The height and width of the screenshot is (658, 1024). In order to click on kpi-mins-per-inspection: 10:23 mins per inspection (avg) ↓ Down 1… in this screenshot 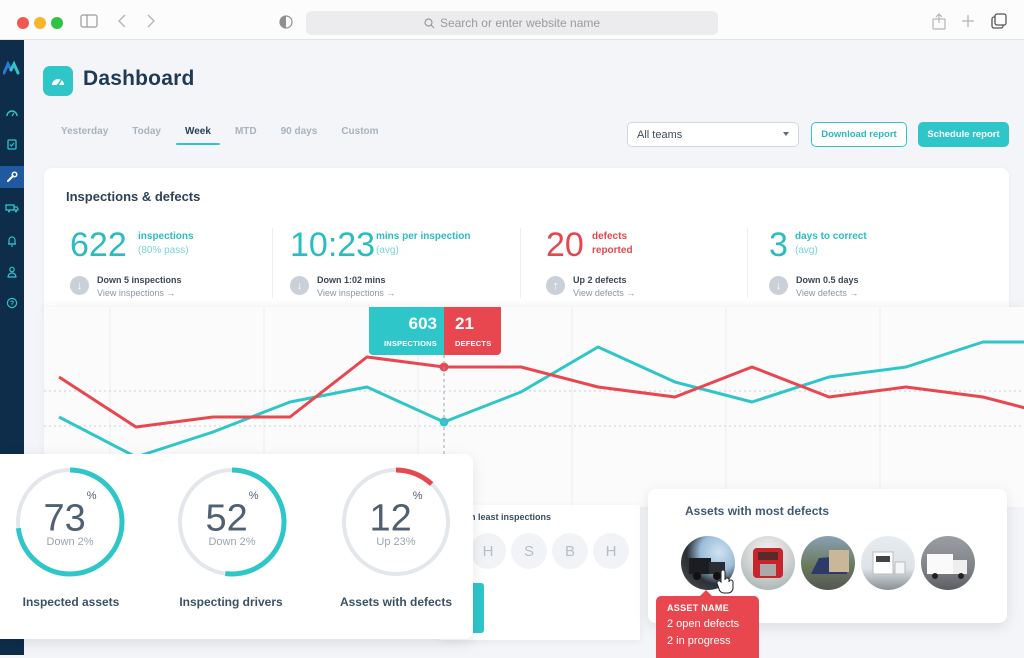, I will do `click(400, 265)`.